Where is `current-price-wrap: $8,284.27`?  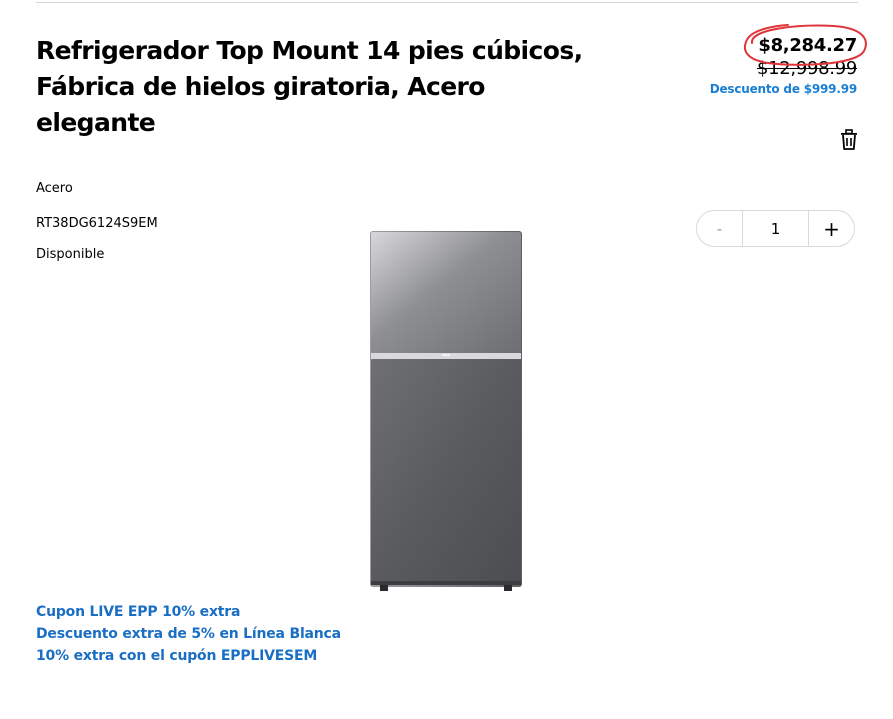 current-price-wrap: $8,284.27 is located at coordinates (806, 45).